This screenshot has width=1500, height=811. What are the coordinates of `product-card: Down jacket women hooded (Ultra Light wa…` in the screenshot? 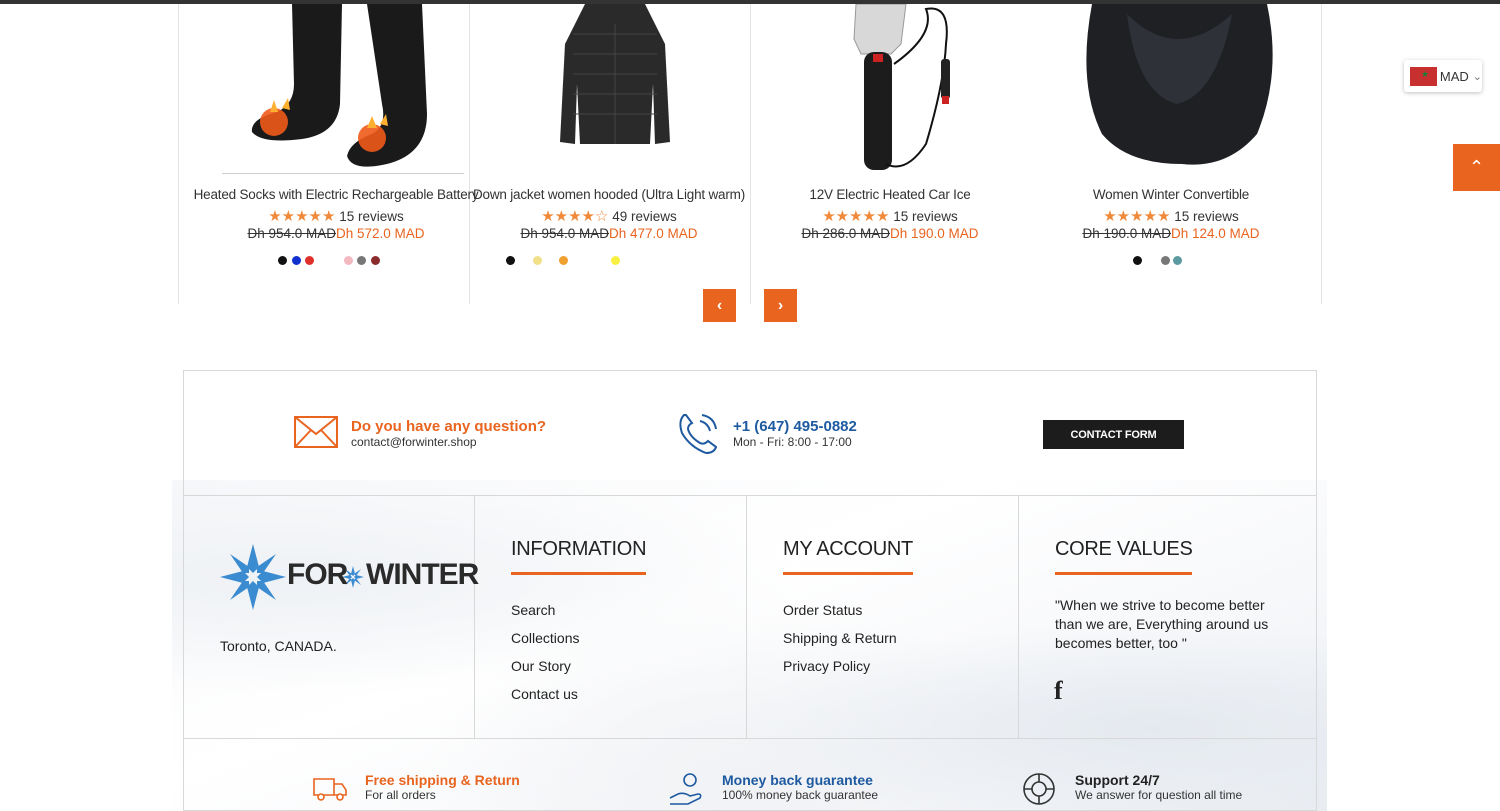 It's located at (609, 154).